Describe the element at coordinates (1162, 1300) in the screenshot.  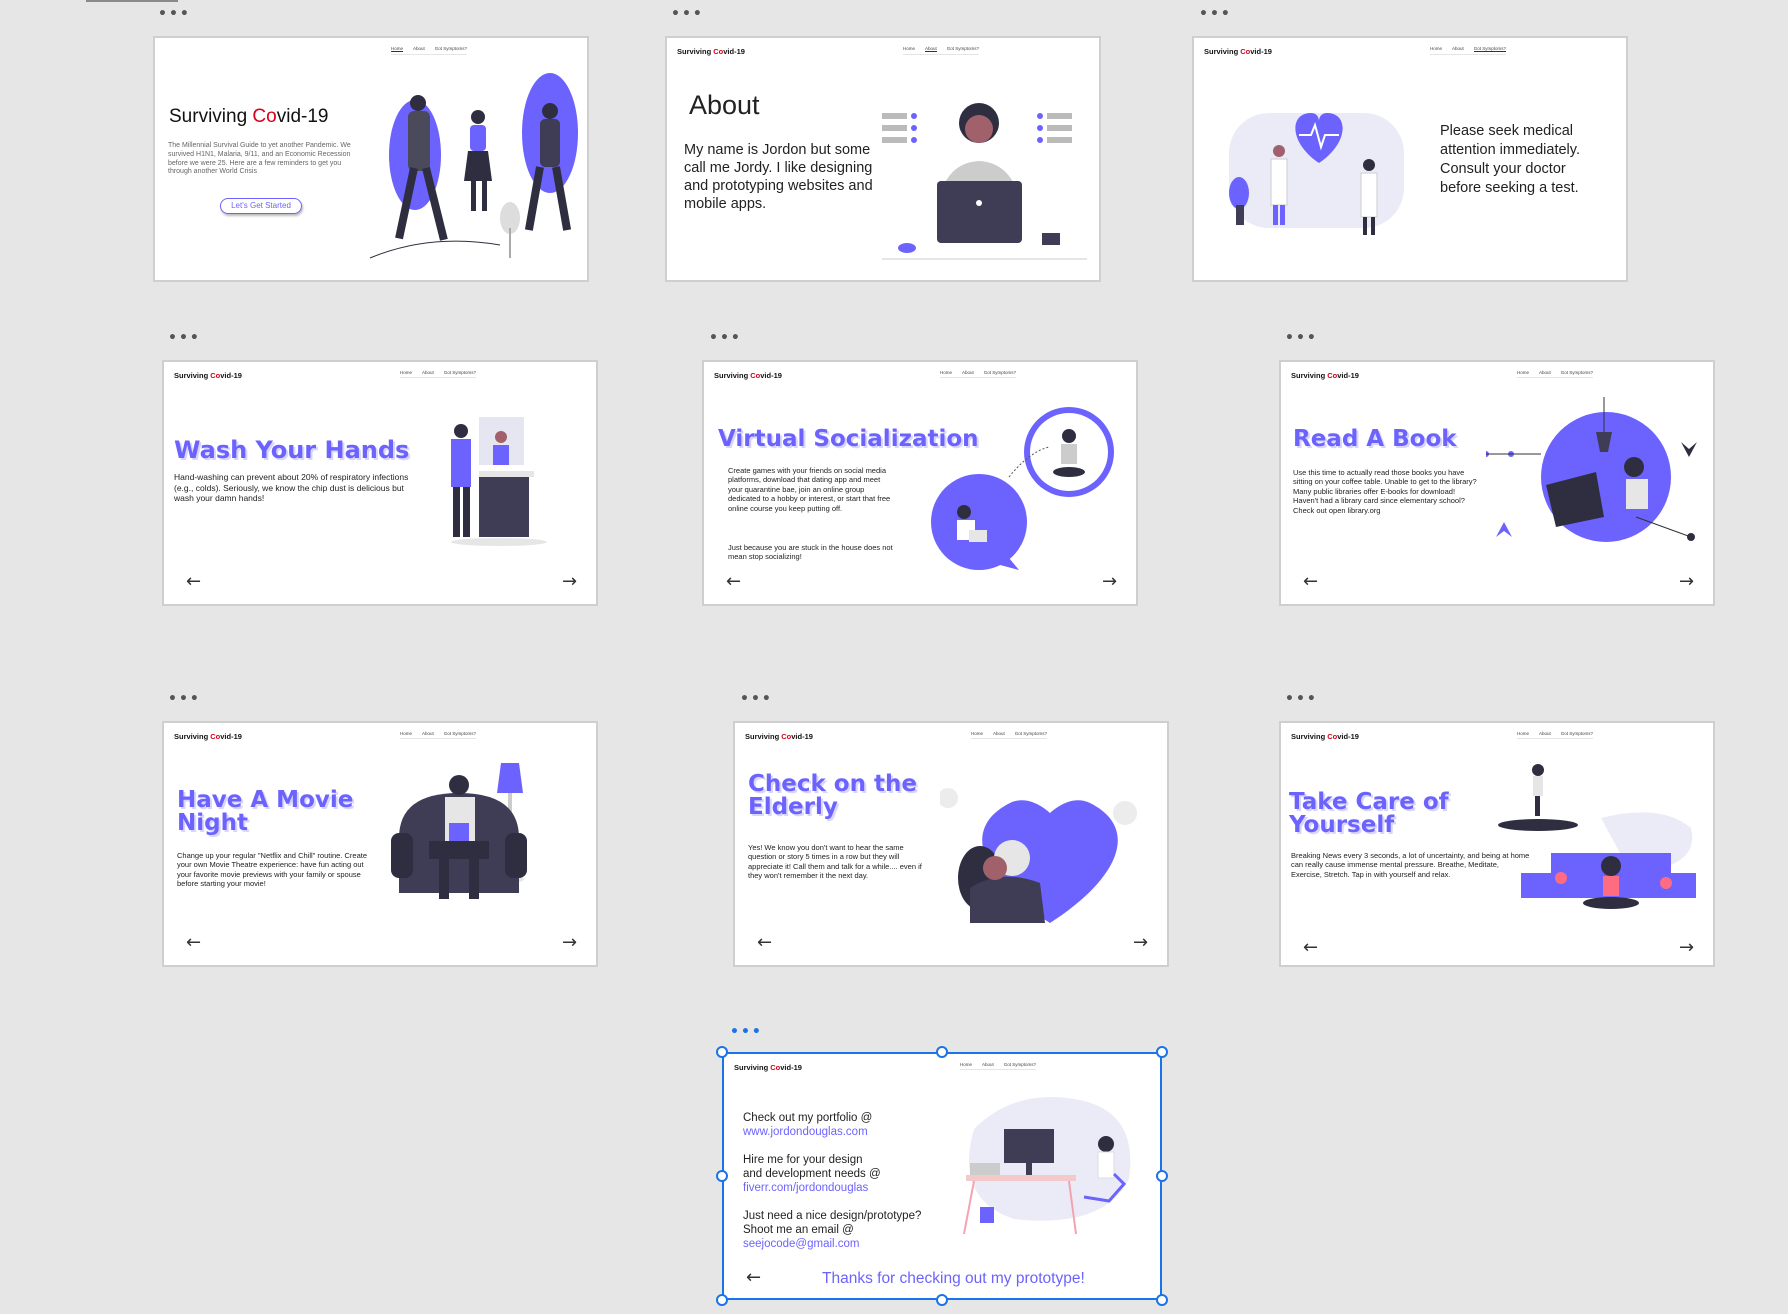
I see `resize-handle-bottom-right` at that location.